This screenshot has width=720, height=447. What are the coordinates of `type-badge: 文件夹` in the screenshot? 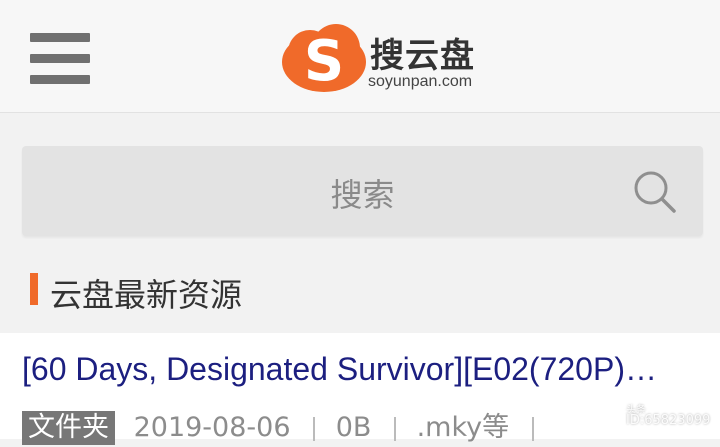 It's located at (68, 428).